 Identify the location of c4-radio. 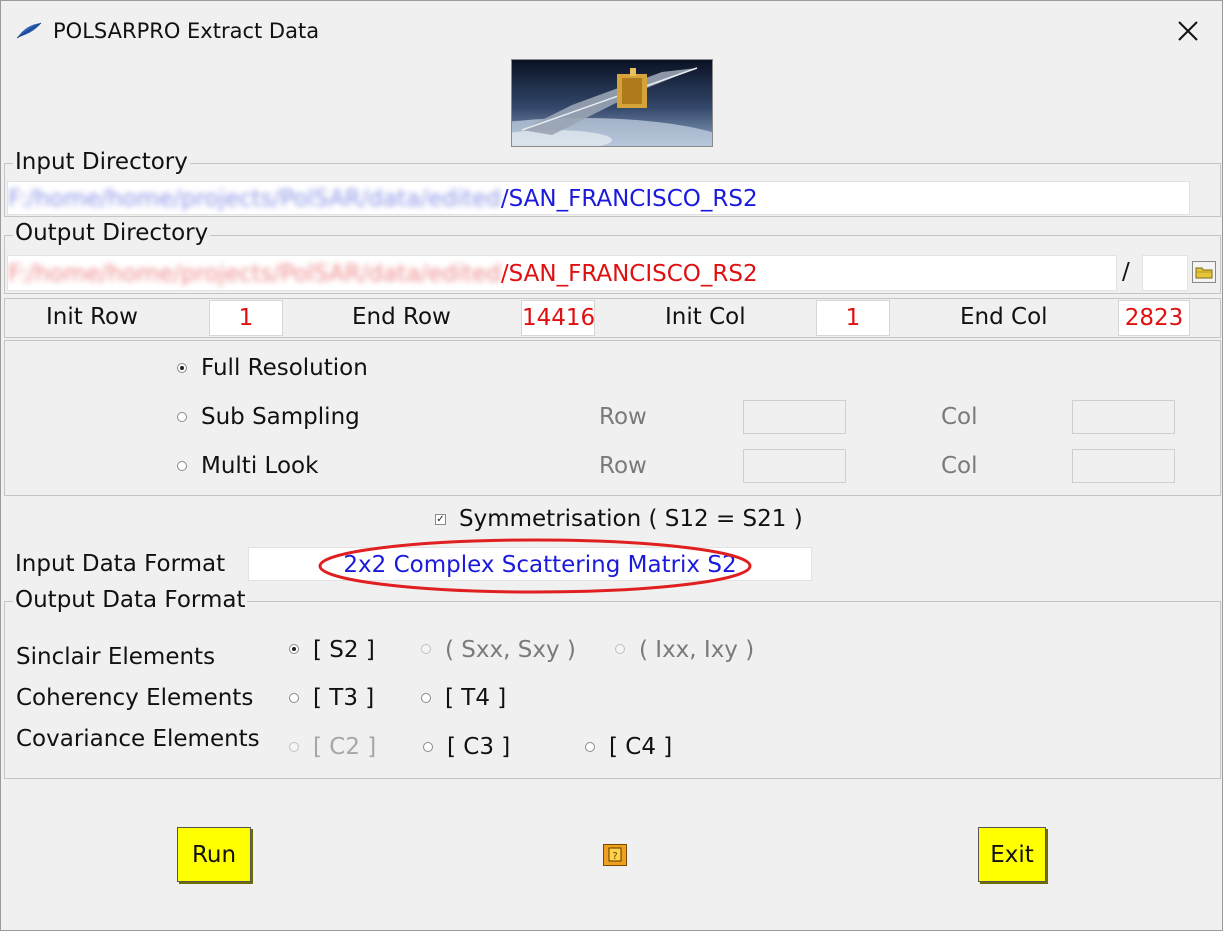
(590, 747).